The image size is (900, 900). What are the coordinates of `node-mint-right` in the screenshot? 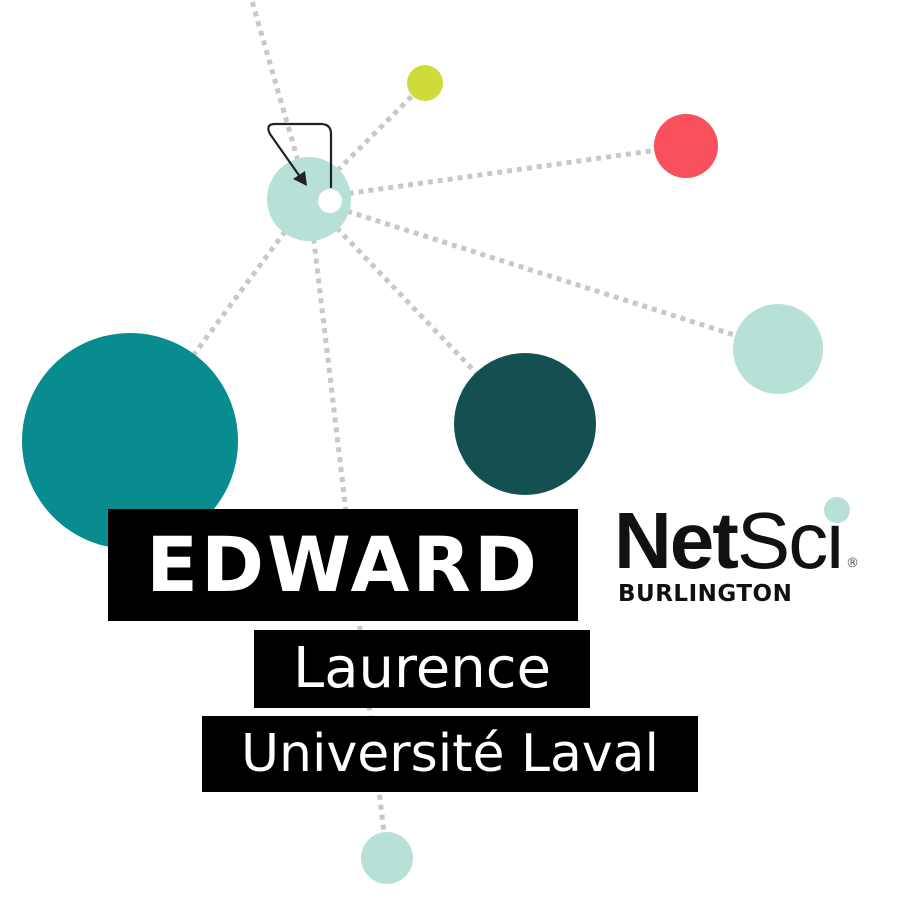 It's located at (778, 349).